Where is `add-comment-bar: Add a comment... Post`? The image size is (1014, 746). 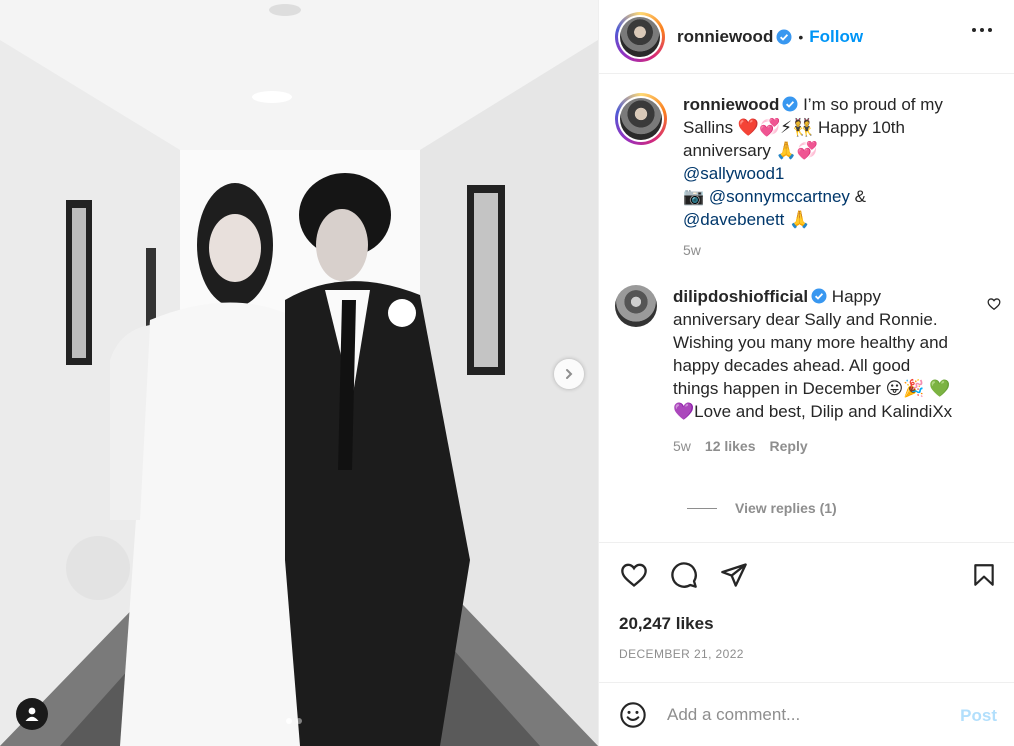
add-comment-bar: Add a comment... Post is located at coordinates (806, 714).